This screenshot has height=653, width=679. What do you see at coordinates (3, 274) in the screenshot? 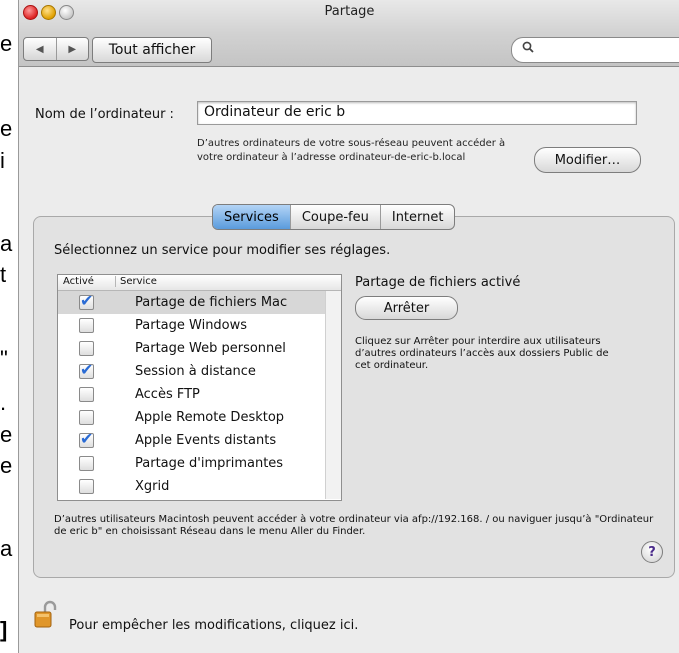
I see `background-glyph: t` at bounding box center [3, 274].